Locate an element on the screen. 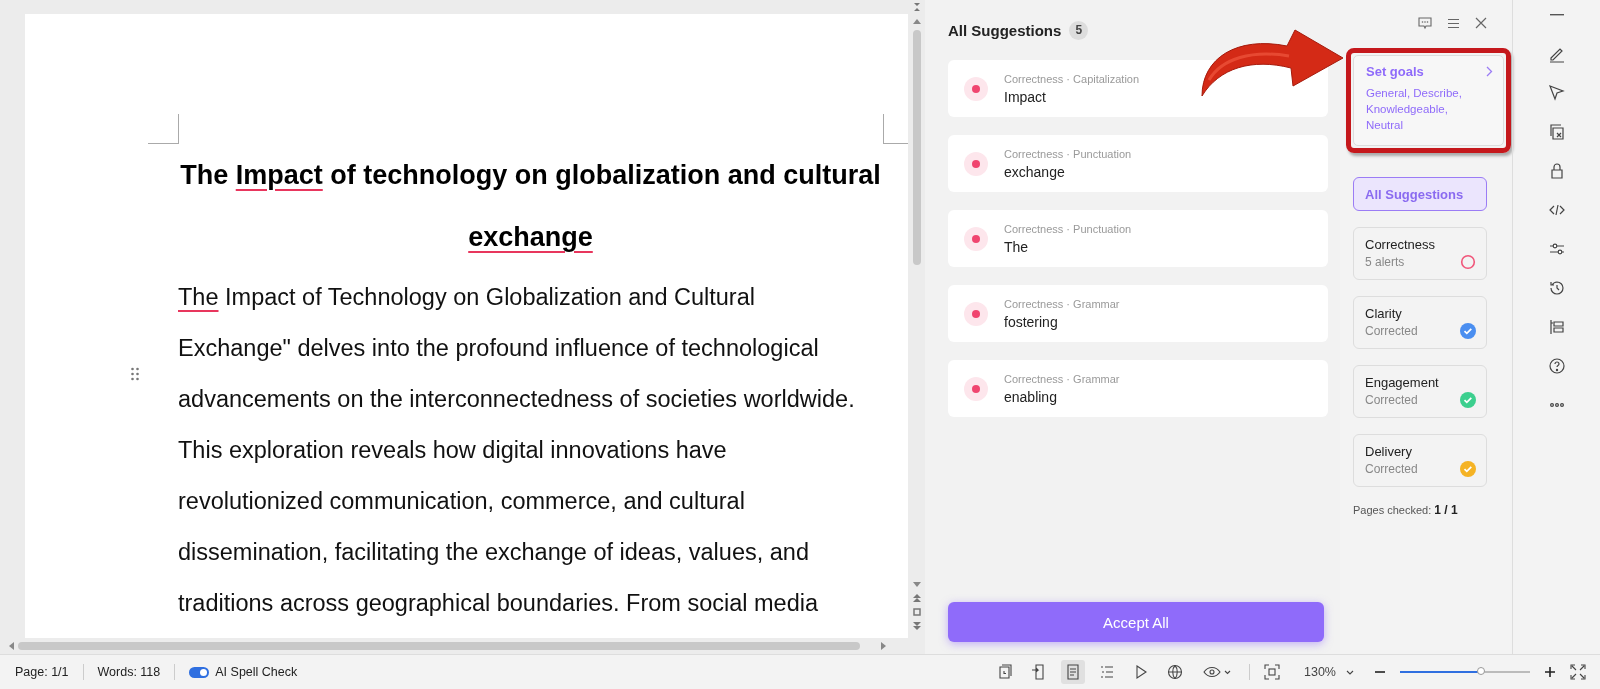 The width and height of the screenshot is (1600, 689). fullscreen-icon is located at coordinates (1578, 672).